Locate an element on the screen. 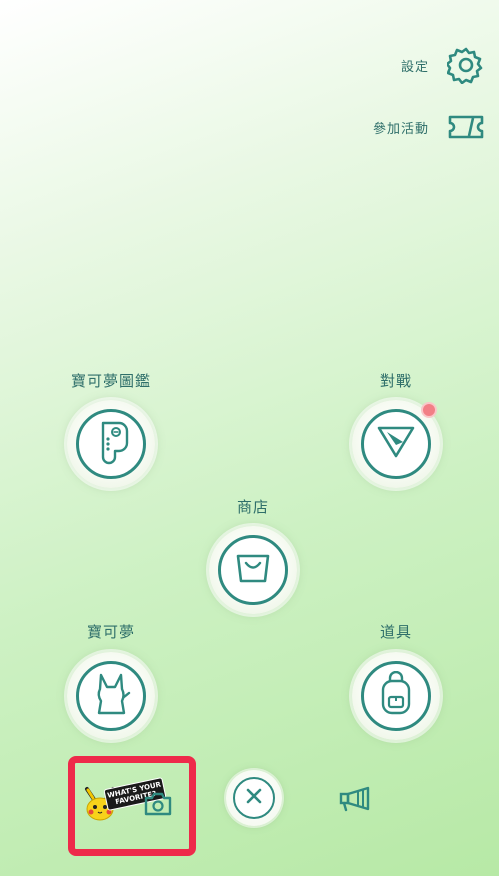 This screenshot has width=499, height=876. shop-button is located at coordinates (253, 570).